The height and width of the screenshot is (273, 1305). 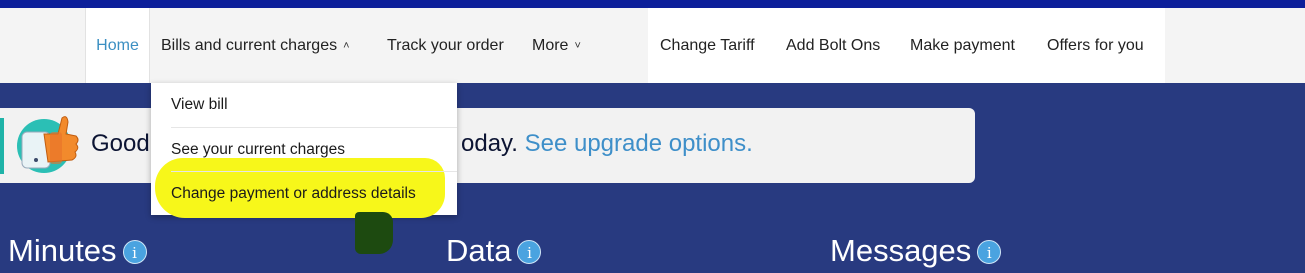 I want to click on navbar-left-space, so click(x=42, y=45).